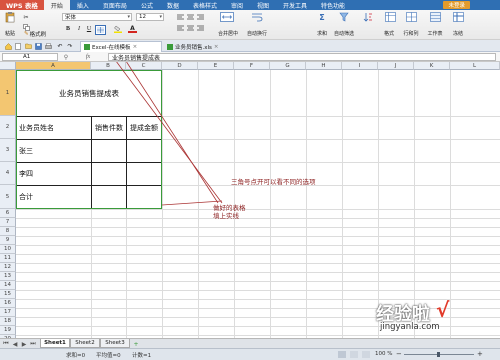 The height and width of the screenshot is (360, 500). Describe the element at coordinates (411, 33) in the screenshot. I see `row-col-label: 行和列` at that location.